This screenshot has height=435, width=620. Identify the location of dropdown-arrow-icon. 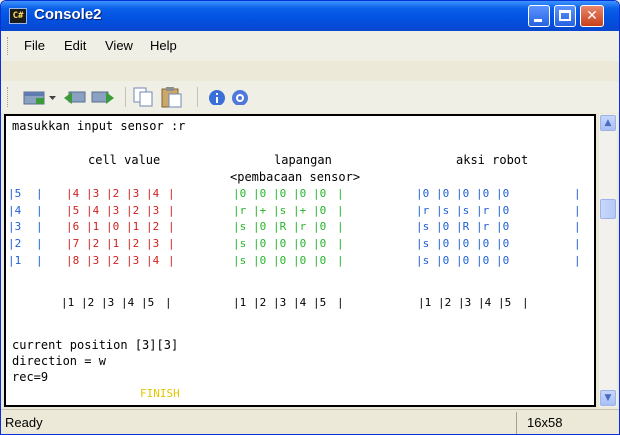
(53, 97).